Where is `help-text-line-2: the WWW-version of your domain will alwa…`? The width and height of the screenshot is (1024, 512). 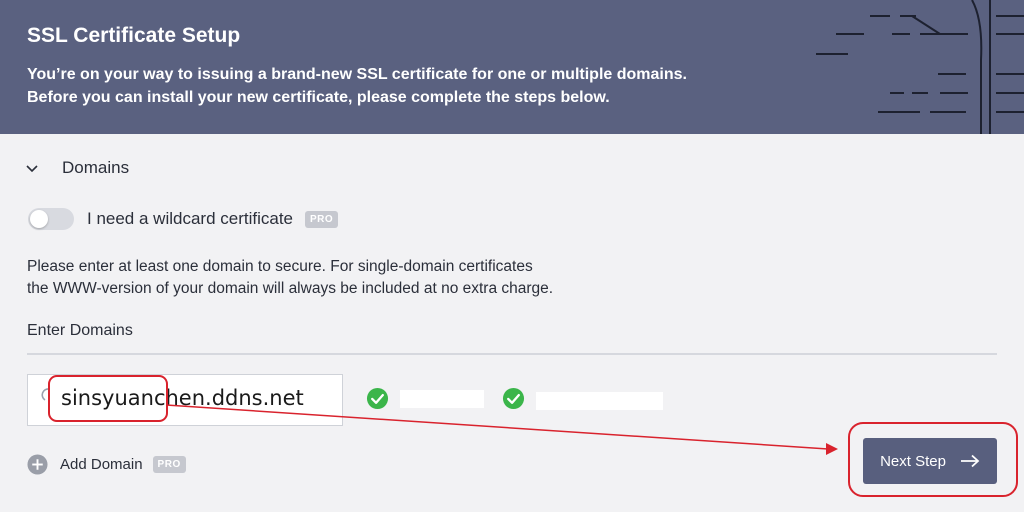
help-text-line-2: the WWW-version of your domain will alwa… is located at coordinates (290, 288).